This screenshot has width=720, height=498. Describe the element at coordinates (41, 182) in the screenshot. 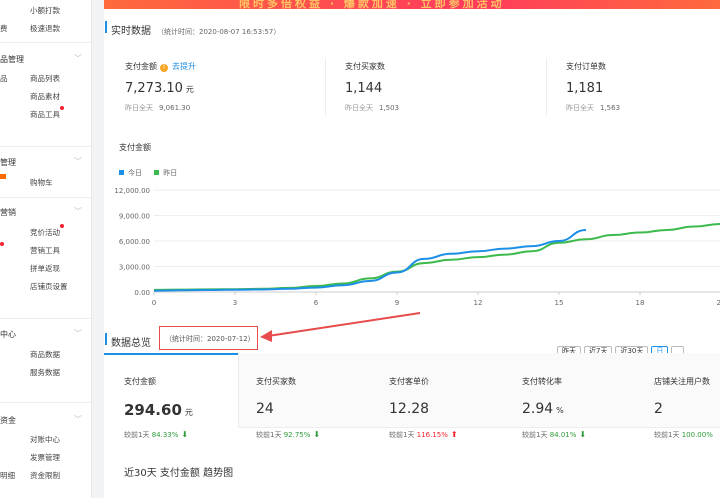

I see `sidebar-item-cart: 购物车` at that location.